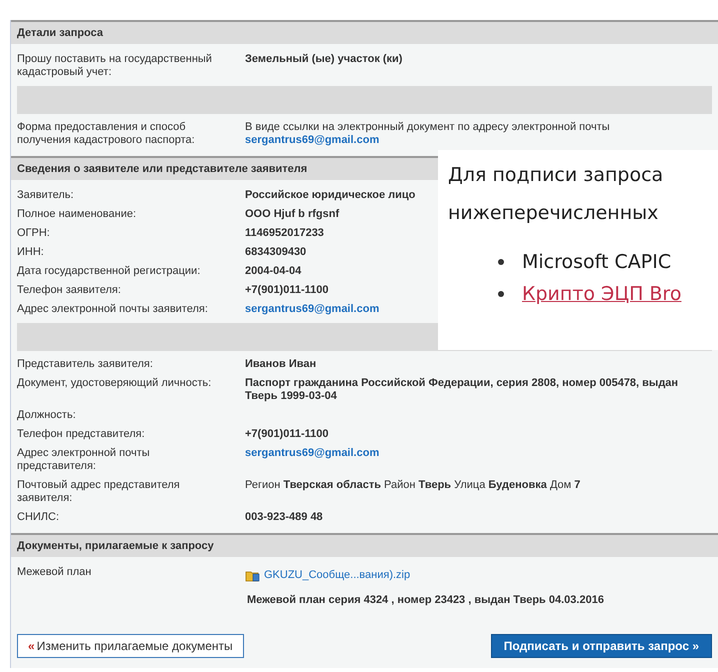  What do you see at coordinates (115, 66) in the screenshot?
I see `field-label: Прошу поставить на государственный кадастровый учет:` at bounding box center [115, 66].